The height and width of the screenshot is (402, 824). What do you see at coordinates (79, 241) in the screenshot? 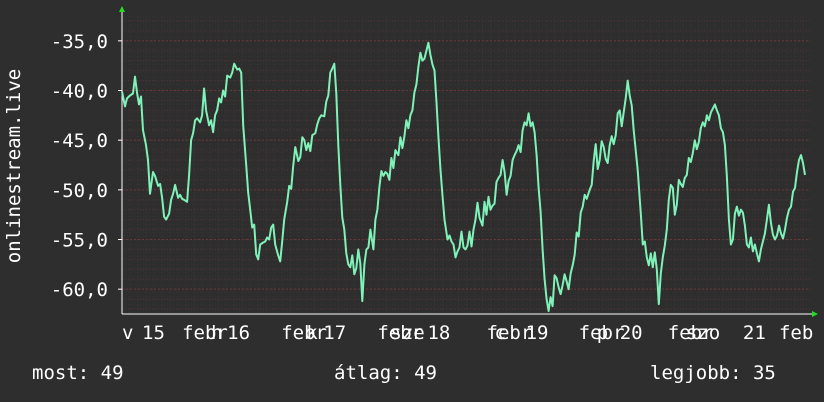
I see `y-tick-label: -55,0` at bounding box center [79, 241].